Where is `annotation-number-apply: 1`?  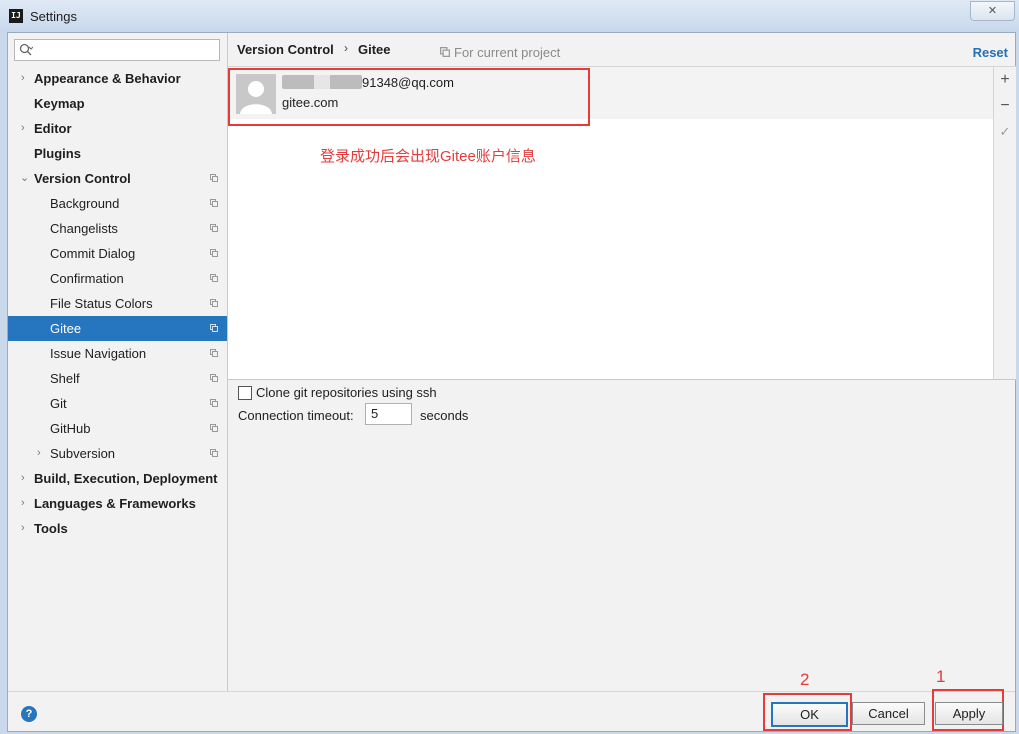
annotation-number-apply: 1 is located at coordinates (941, 676).